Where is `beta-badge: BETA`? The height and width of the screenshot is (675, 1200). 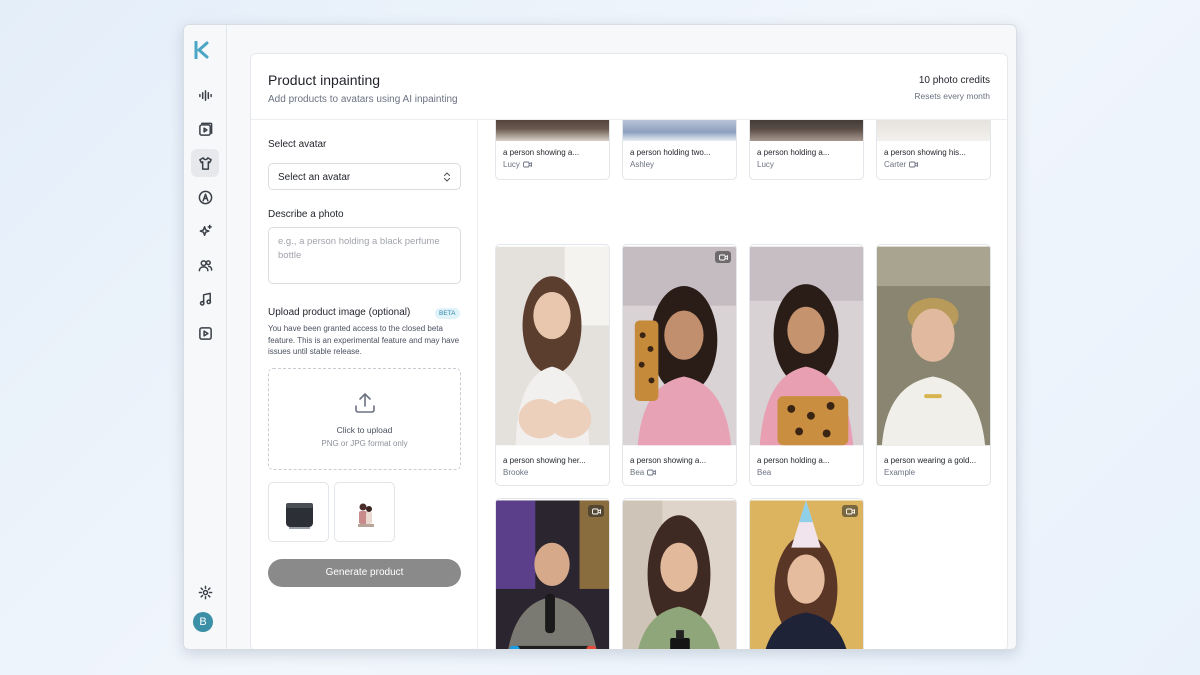 beta-badge: BETA is located at coordinates (447, 313).